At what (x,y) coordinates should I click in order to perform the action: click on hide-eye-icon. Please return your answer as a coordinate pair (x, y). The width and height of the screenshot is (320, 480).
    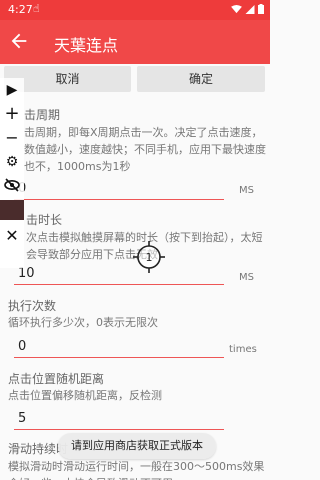
    Looking at the image, I should click on (12, 186).